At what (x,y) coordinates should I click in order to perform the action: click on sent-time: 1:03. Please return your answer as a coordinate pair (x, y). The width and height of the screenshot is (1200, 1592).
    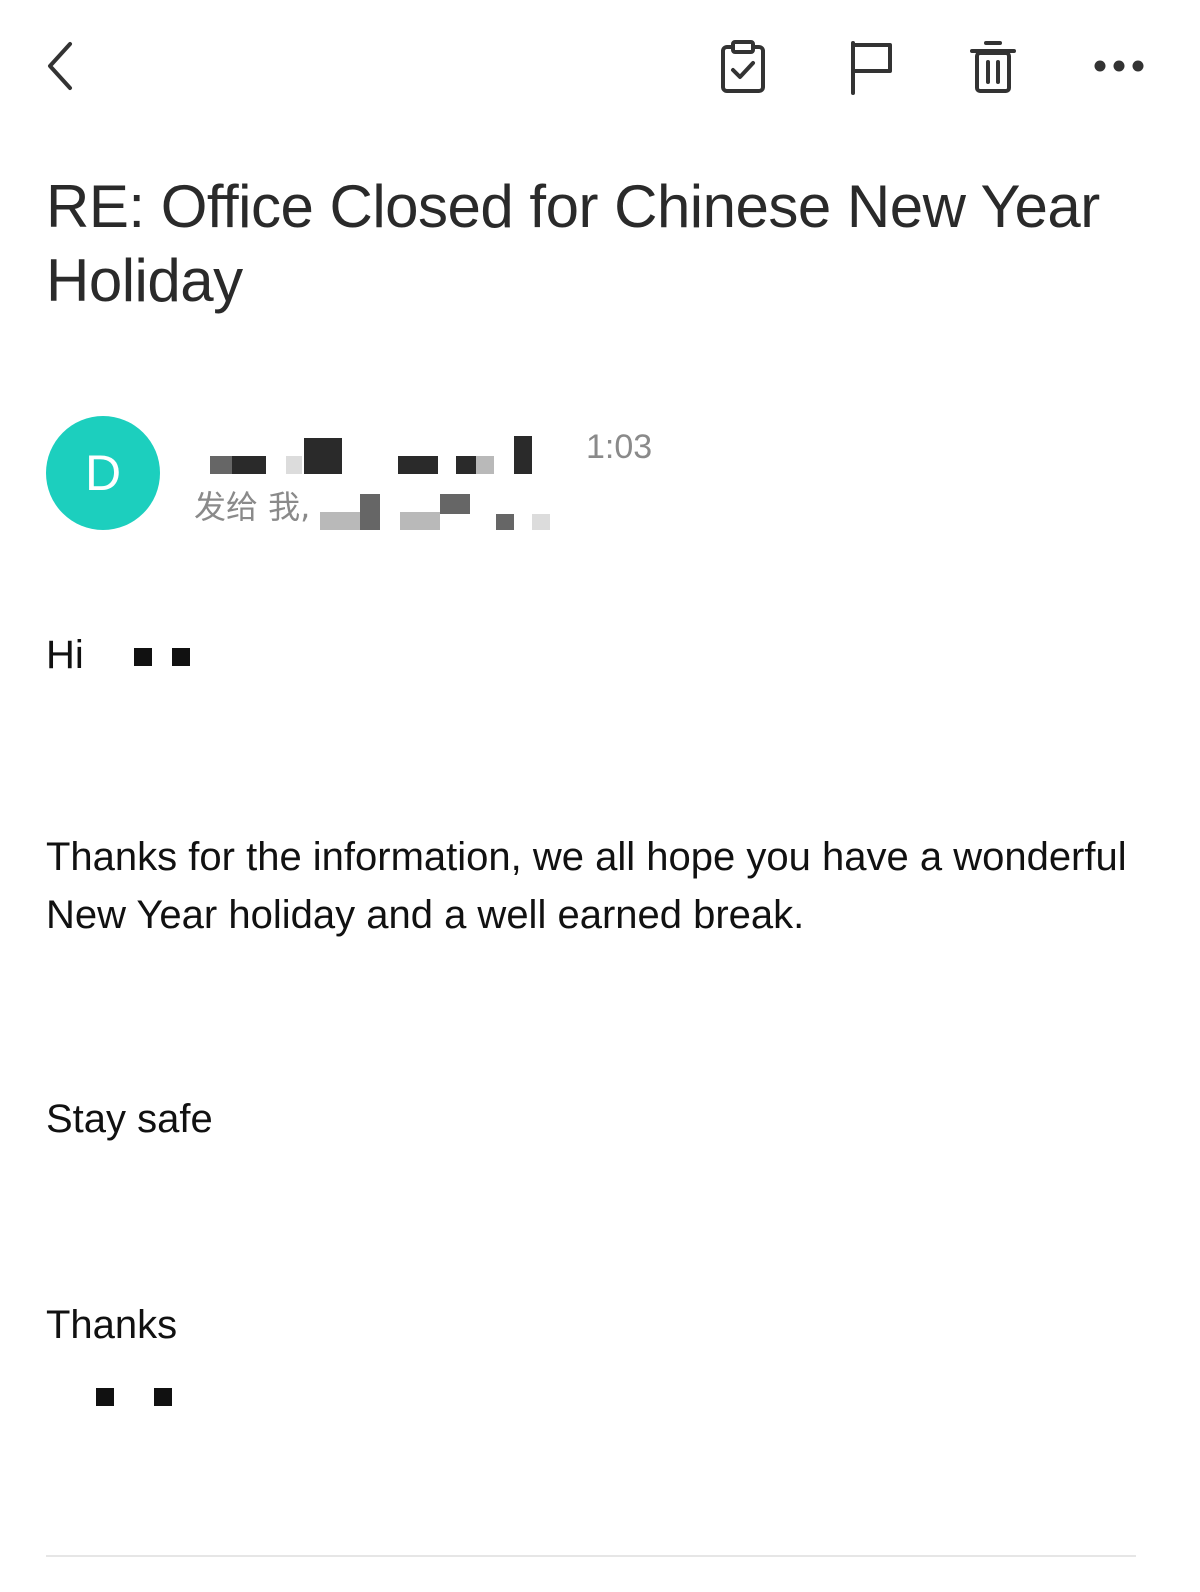
    Looking at the image, I should click on (619, 447).